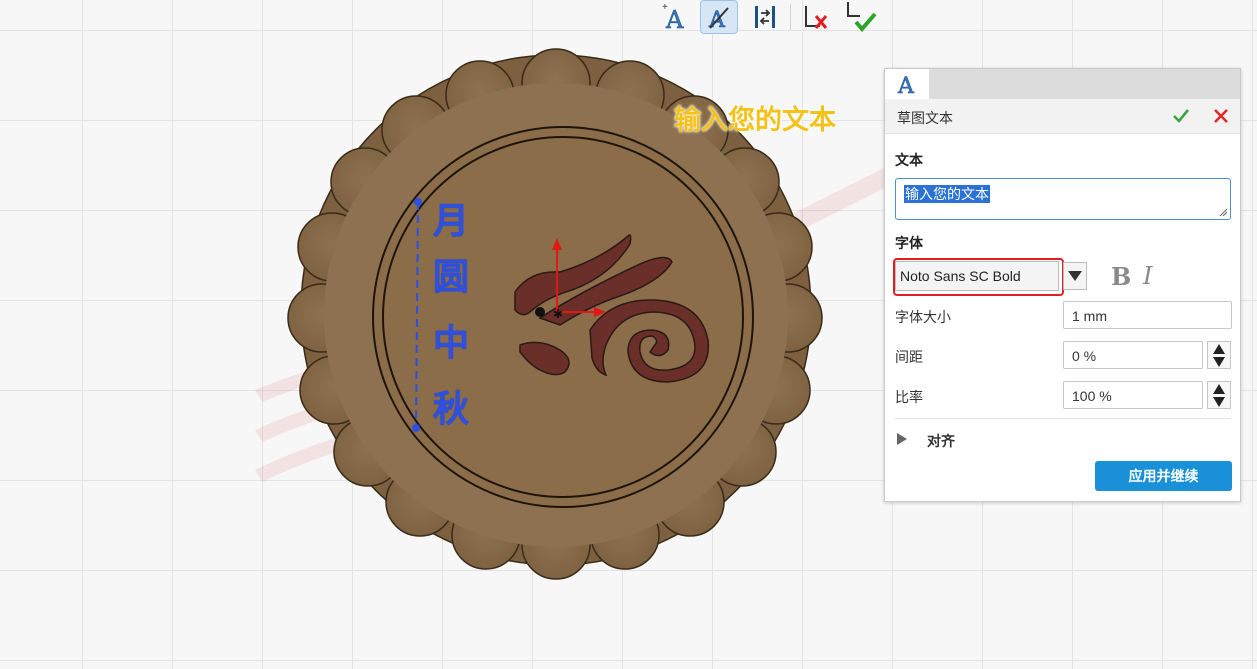  What do you see at coordinates (1063, 418) in the screenshot?
I see `divider` at bounding box center [1063, 418].